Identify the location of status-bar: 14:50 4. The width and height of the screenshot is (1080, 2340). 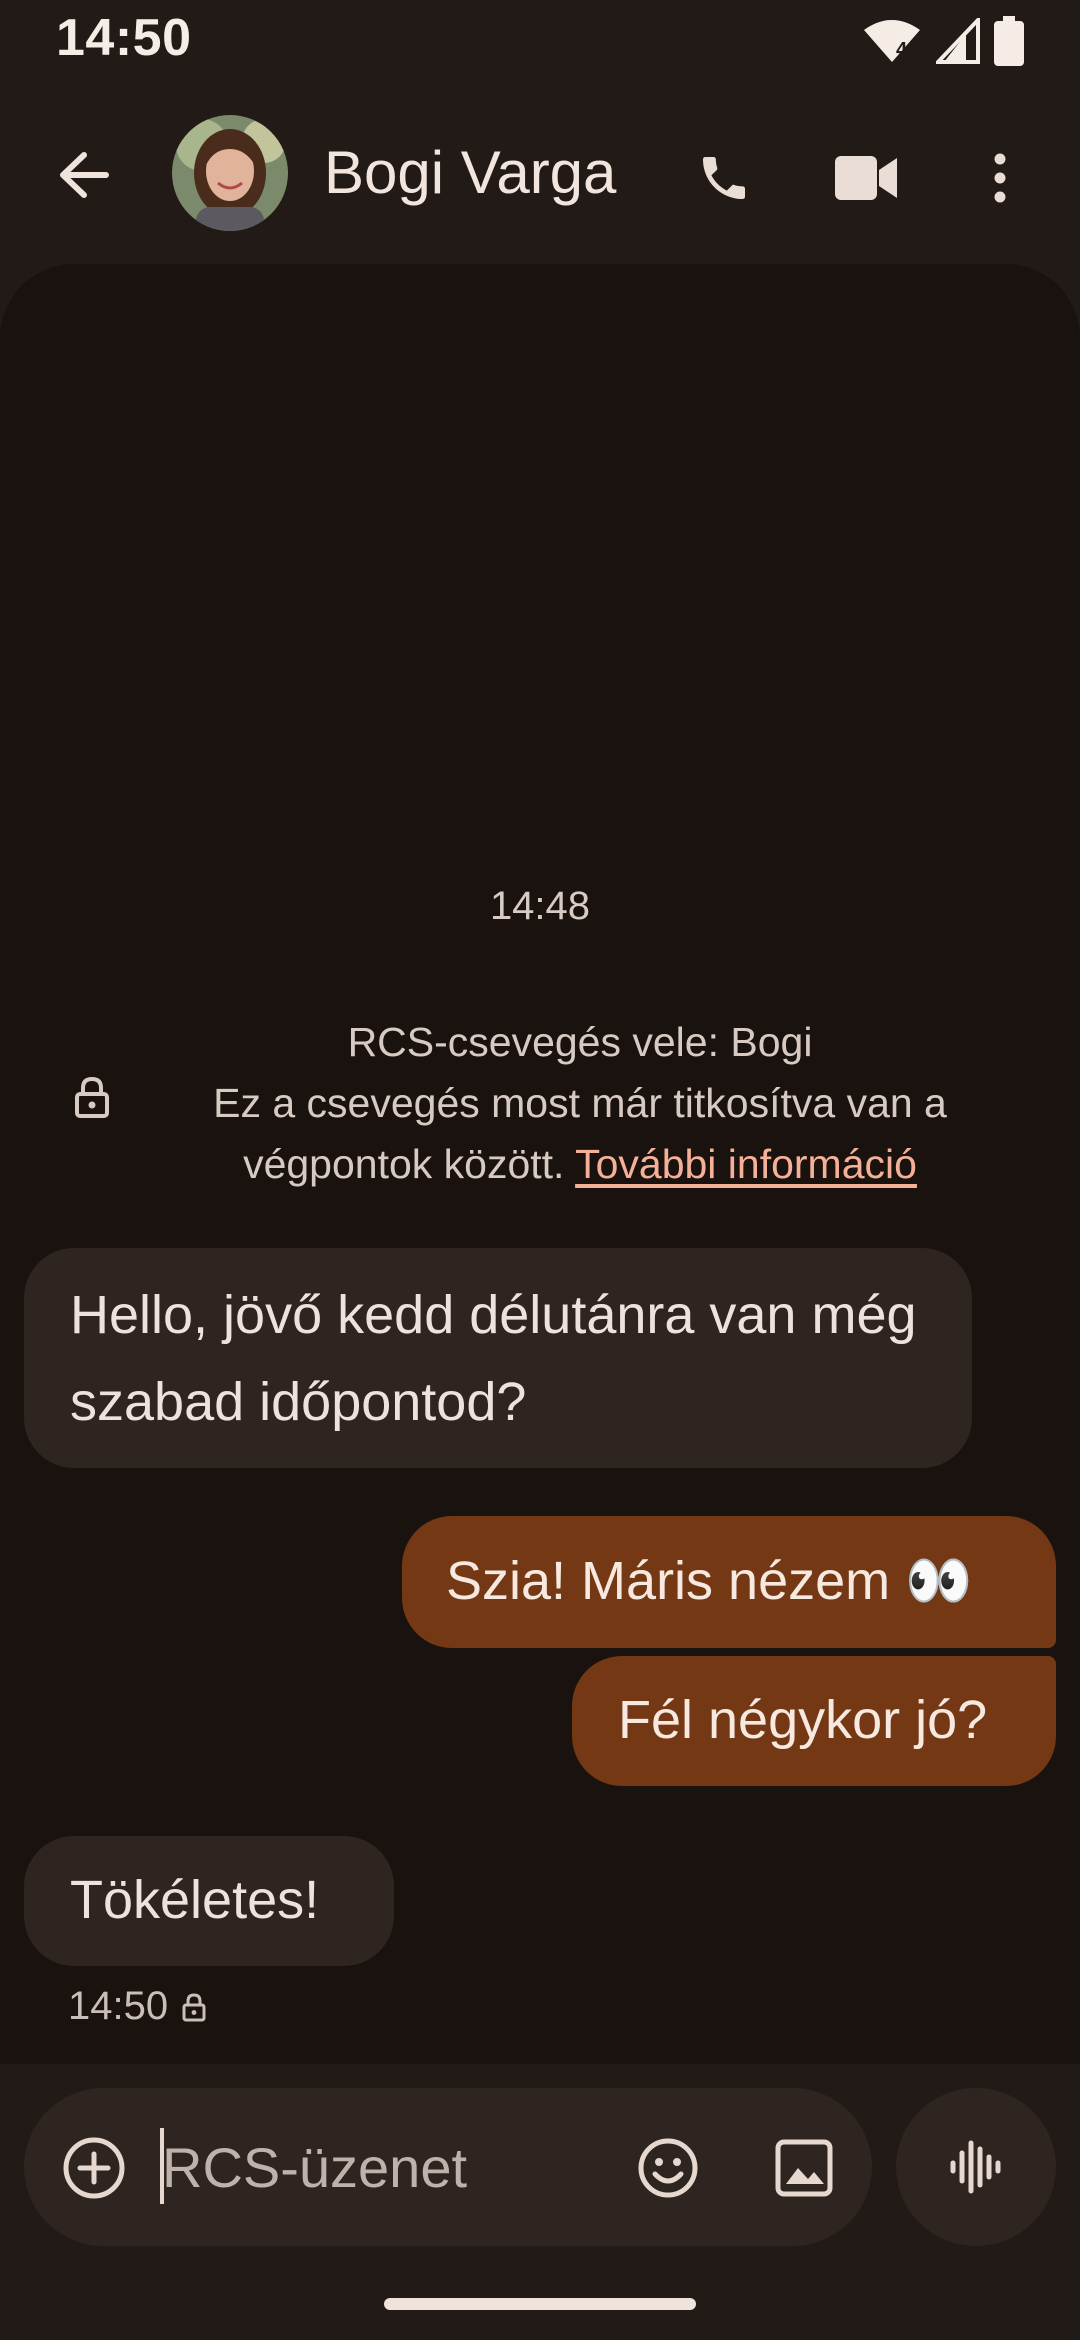
(540, 41).